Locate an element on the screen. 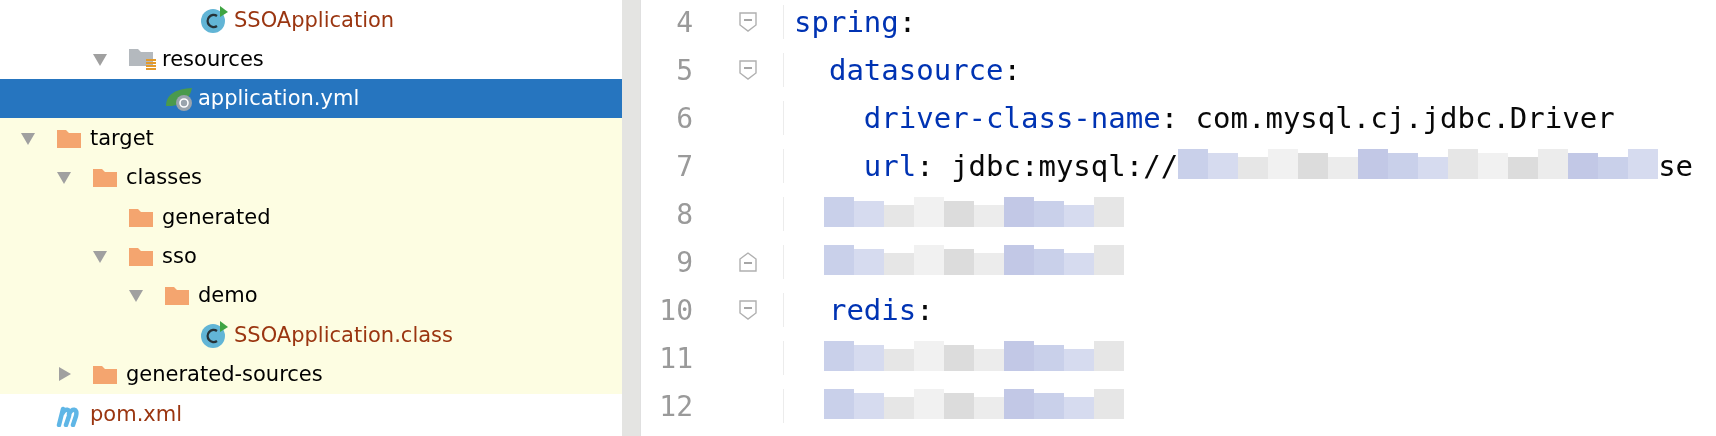 Image resolution: width=1716 pixels, height=436 pixels. tree-item: generated is located at coordinates (311, 216).